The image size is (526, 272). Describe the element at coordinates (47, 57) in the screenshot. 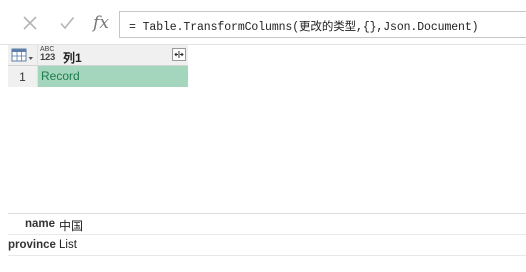

I see `type-label-bottom: 123` at that location.